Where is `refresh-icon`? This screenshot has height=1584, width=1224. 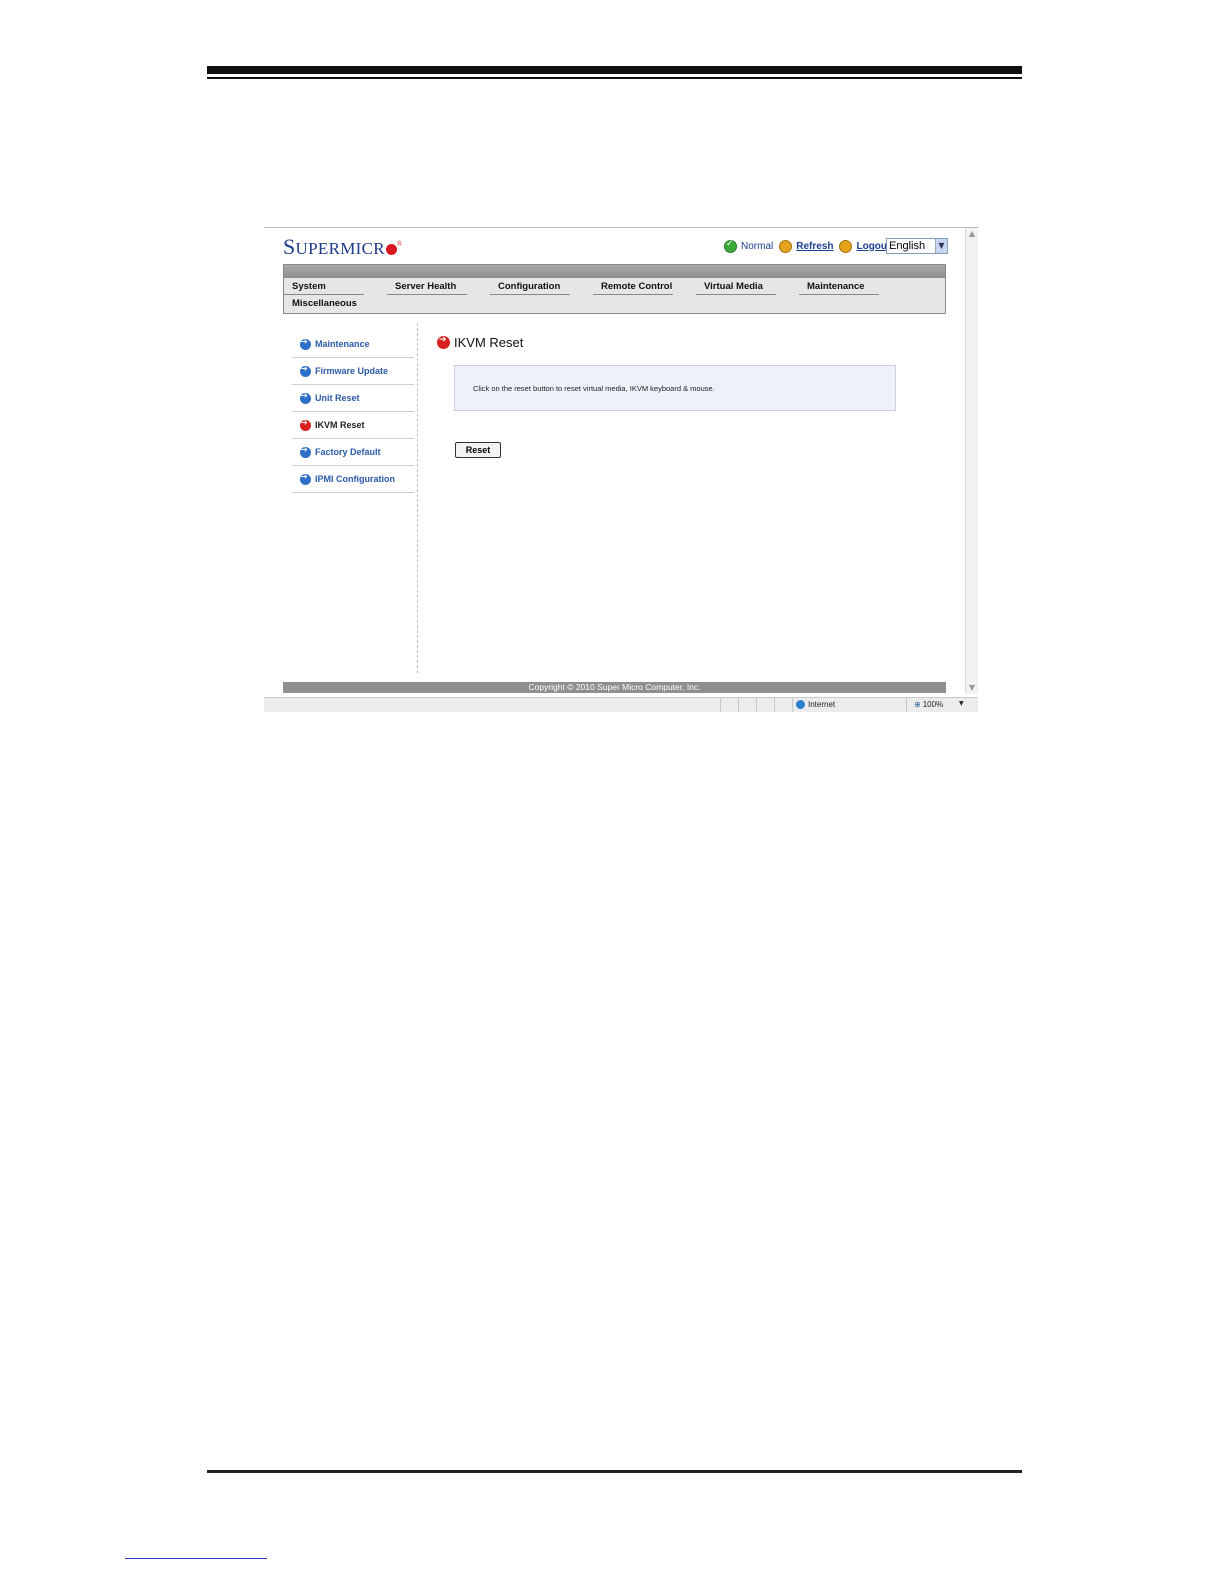
refresh-icon is located at coordinates (786, 246).